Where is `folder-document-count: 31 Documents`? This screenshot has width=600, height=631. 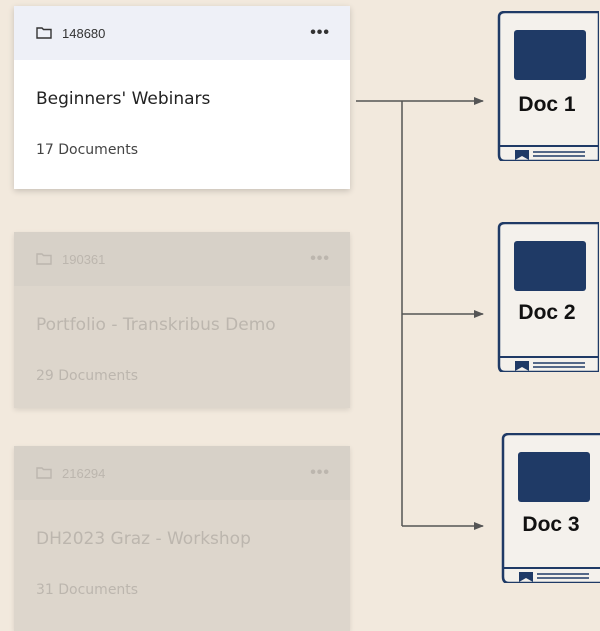 folder-document-count: 31 Documents is located at coordinates (87, 590).